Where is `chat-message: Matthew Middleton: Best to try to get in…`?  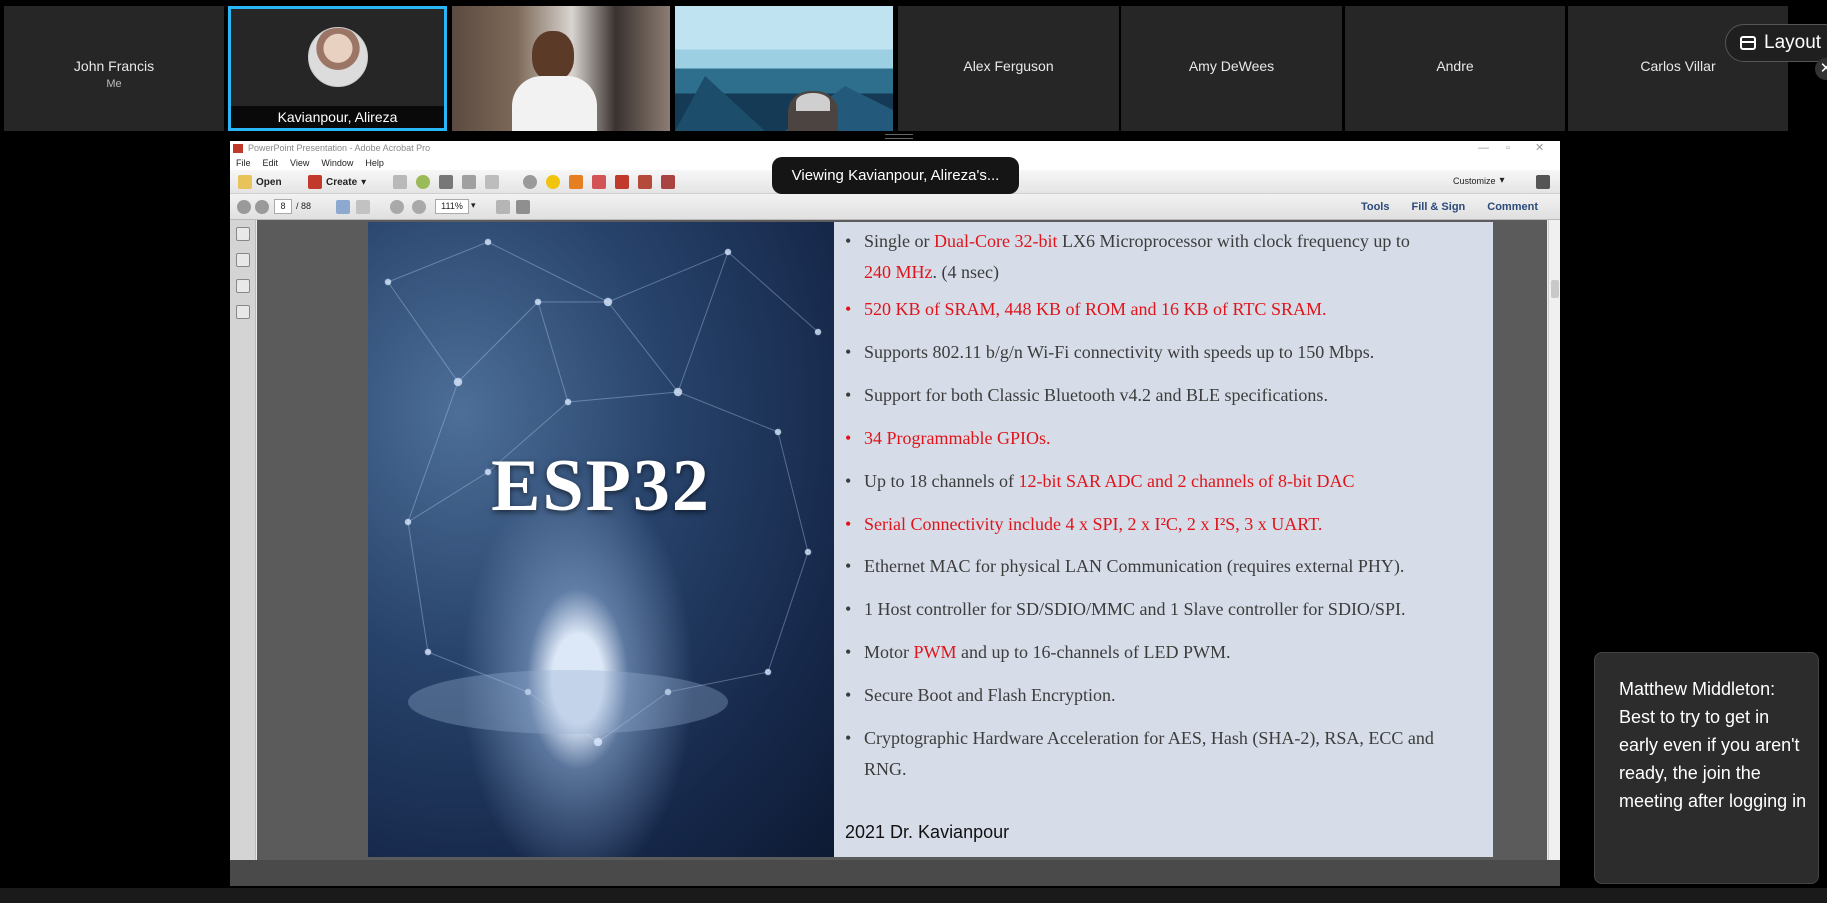
chat-message: Matthew Middleton: Best to try to get in… is located at coordinates (1713, 745).